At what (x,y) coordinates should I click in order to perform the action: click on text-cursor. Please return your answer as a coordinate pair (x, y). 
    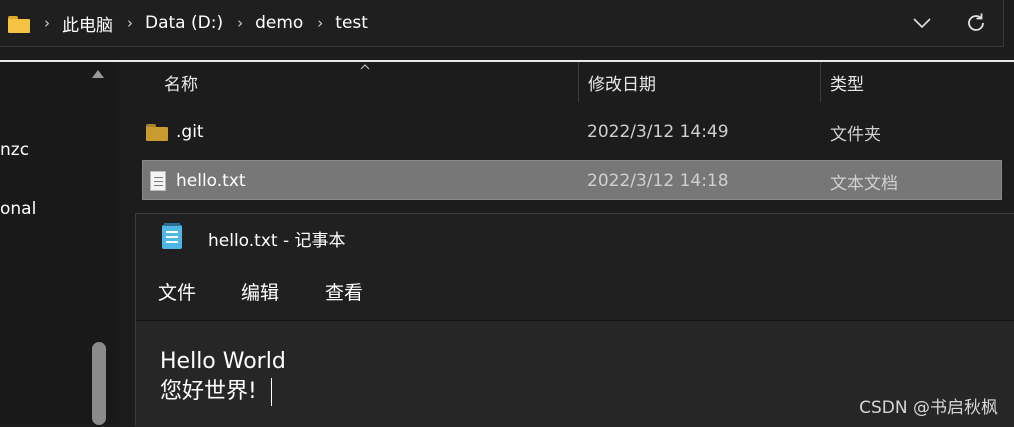
    Looking at the image, I should click on (271, 392).